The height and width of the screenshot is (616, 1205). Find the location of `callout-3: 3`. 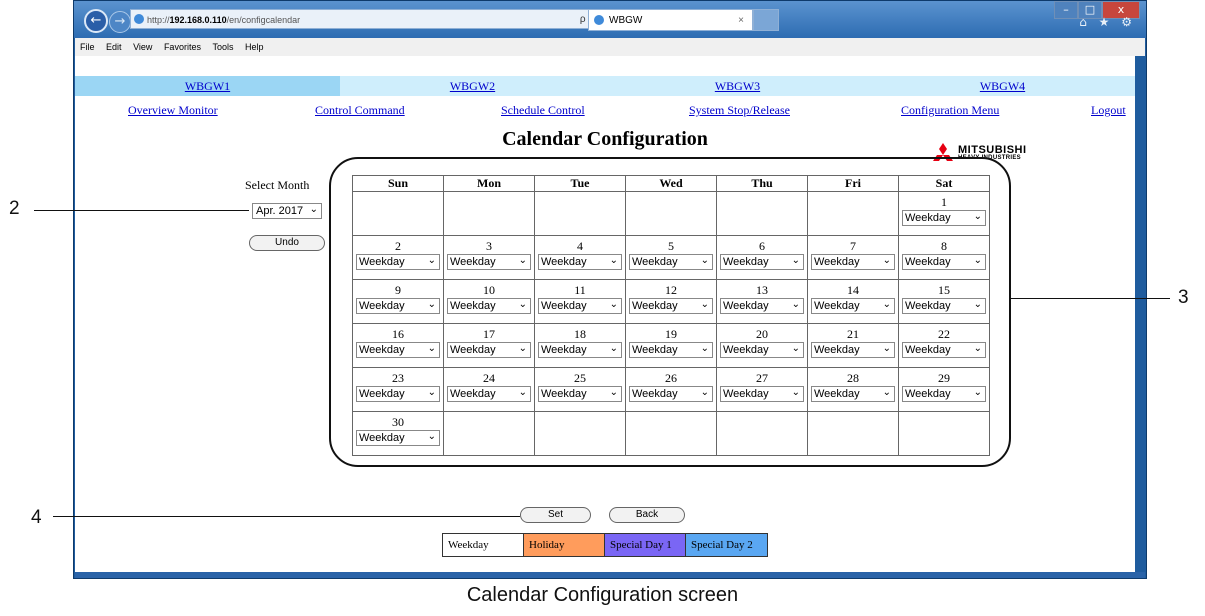

callout-3: 3 is located at coordinates (1183, 297).